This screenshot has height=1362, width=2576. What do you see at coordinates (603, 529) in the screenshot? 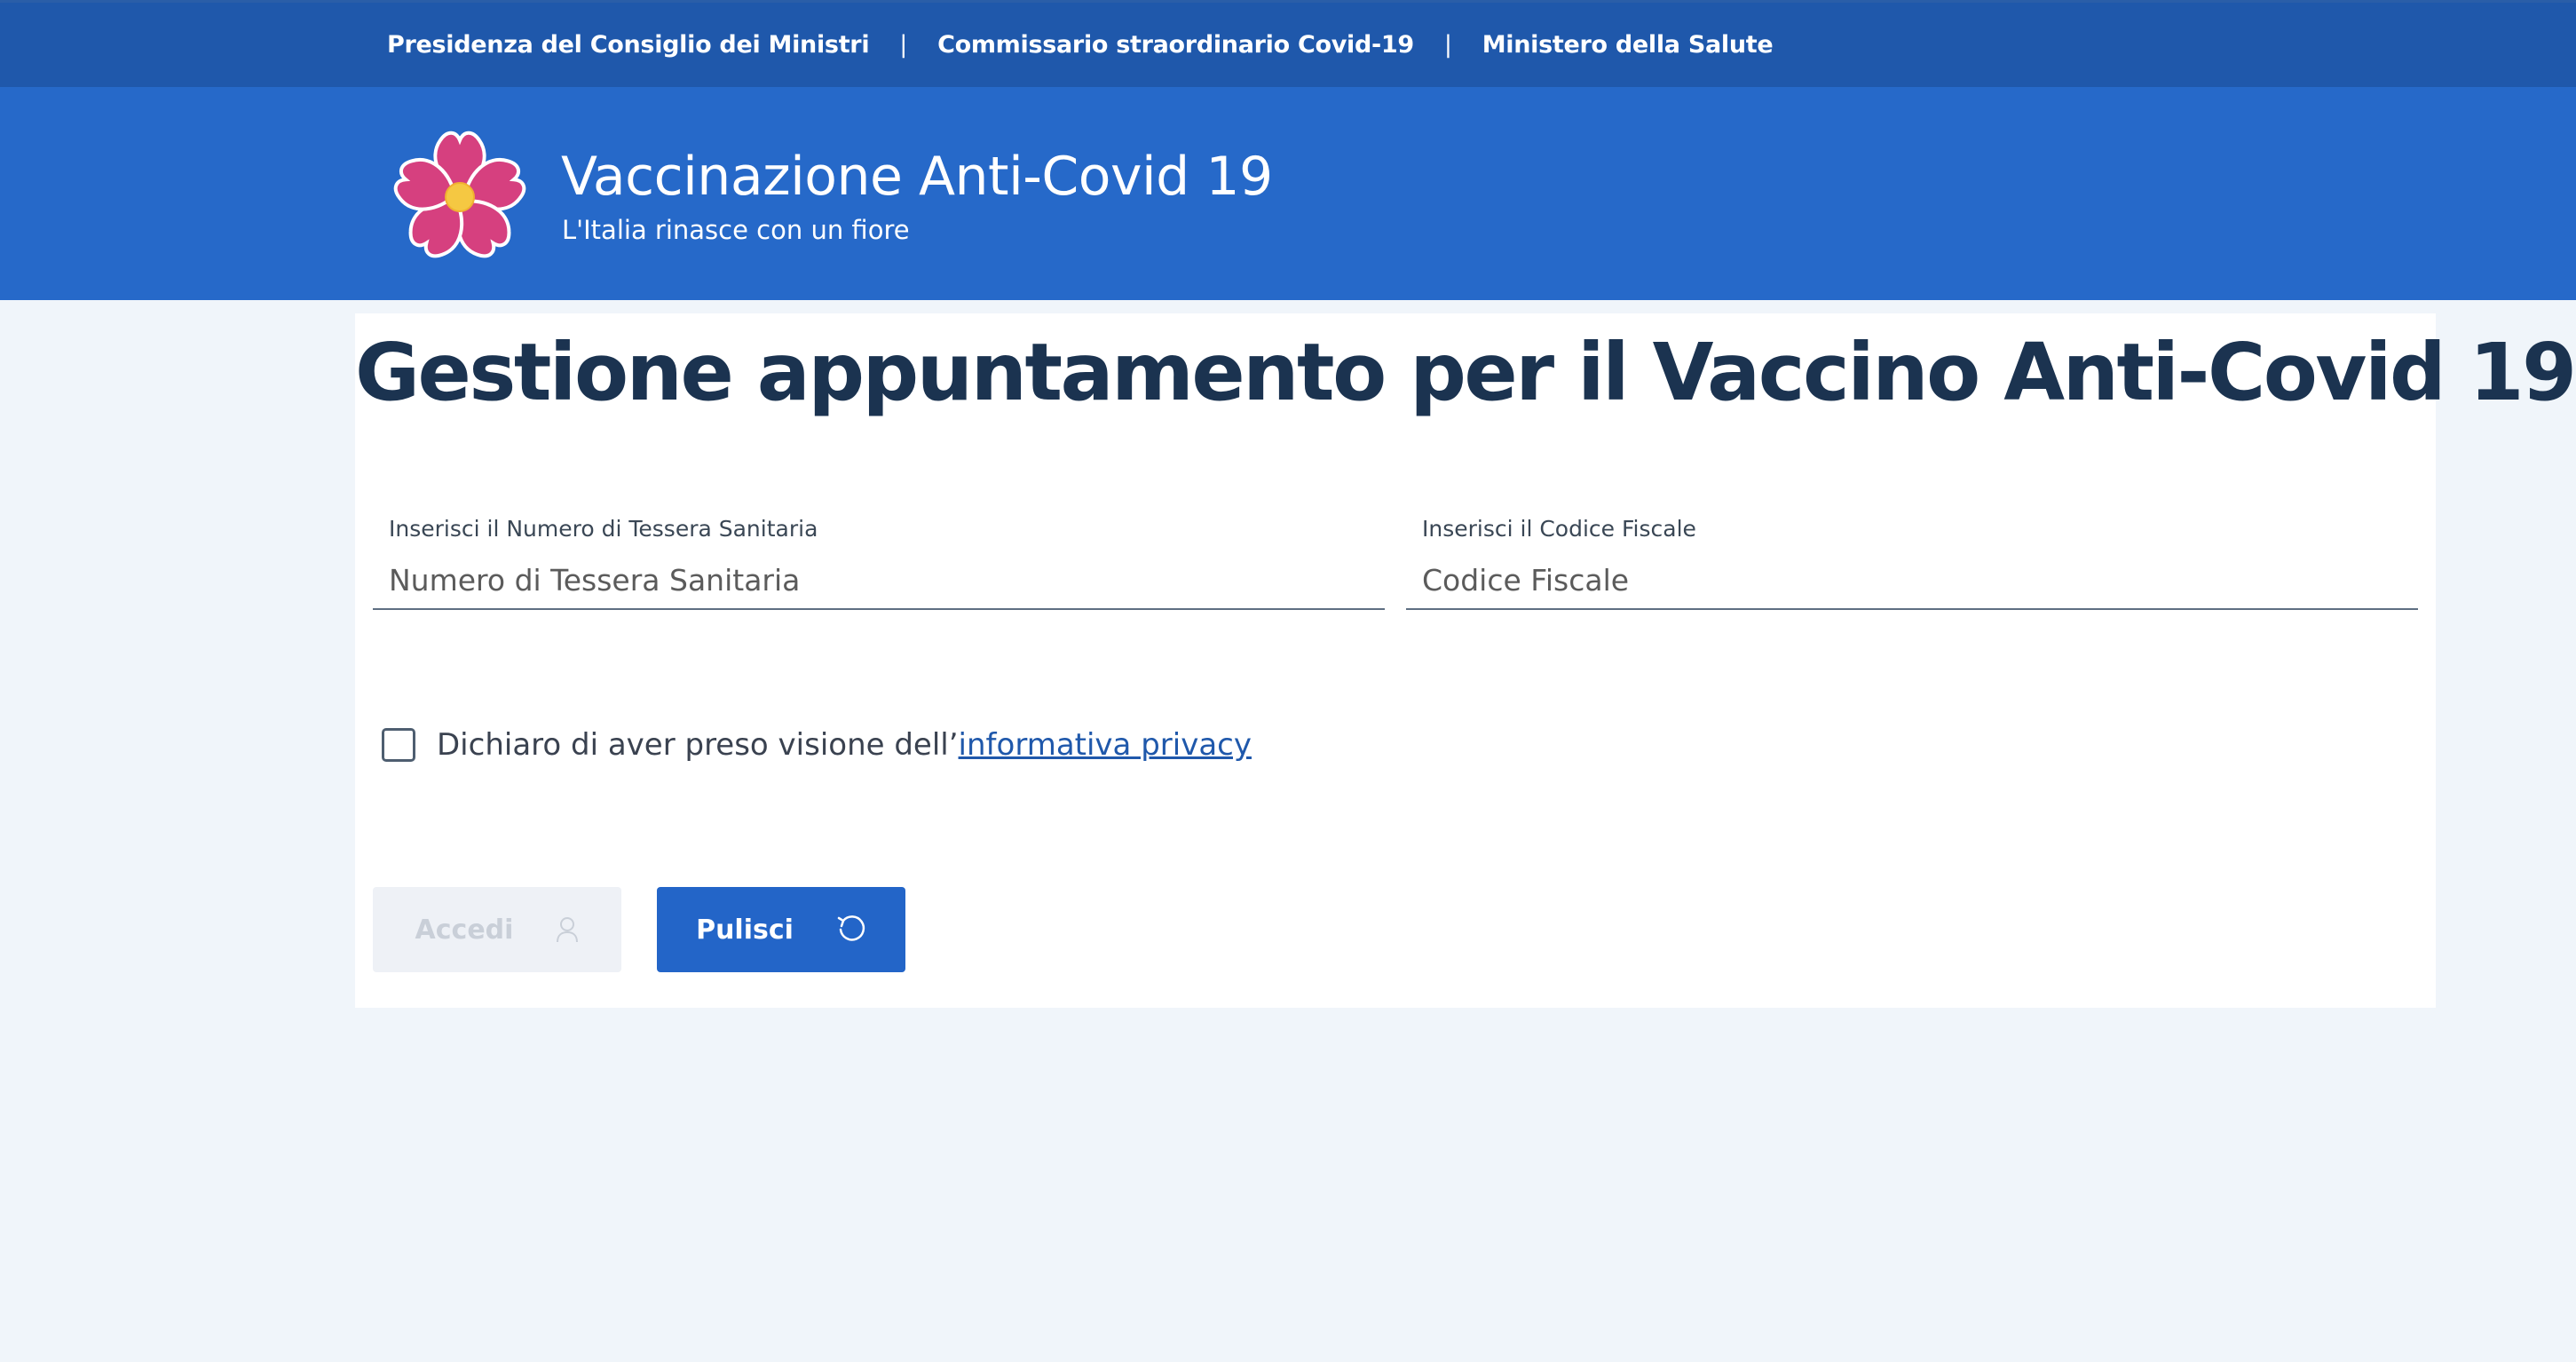
I see `tessera-sanitaria-label: Inserisci il Numero di Tessera Sanitaria` at bounding box center [603, 529].